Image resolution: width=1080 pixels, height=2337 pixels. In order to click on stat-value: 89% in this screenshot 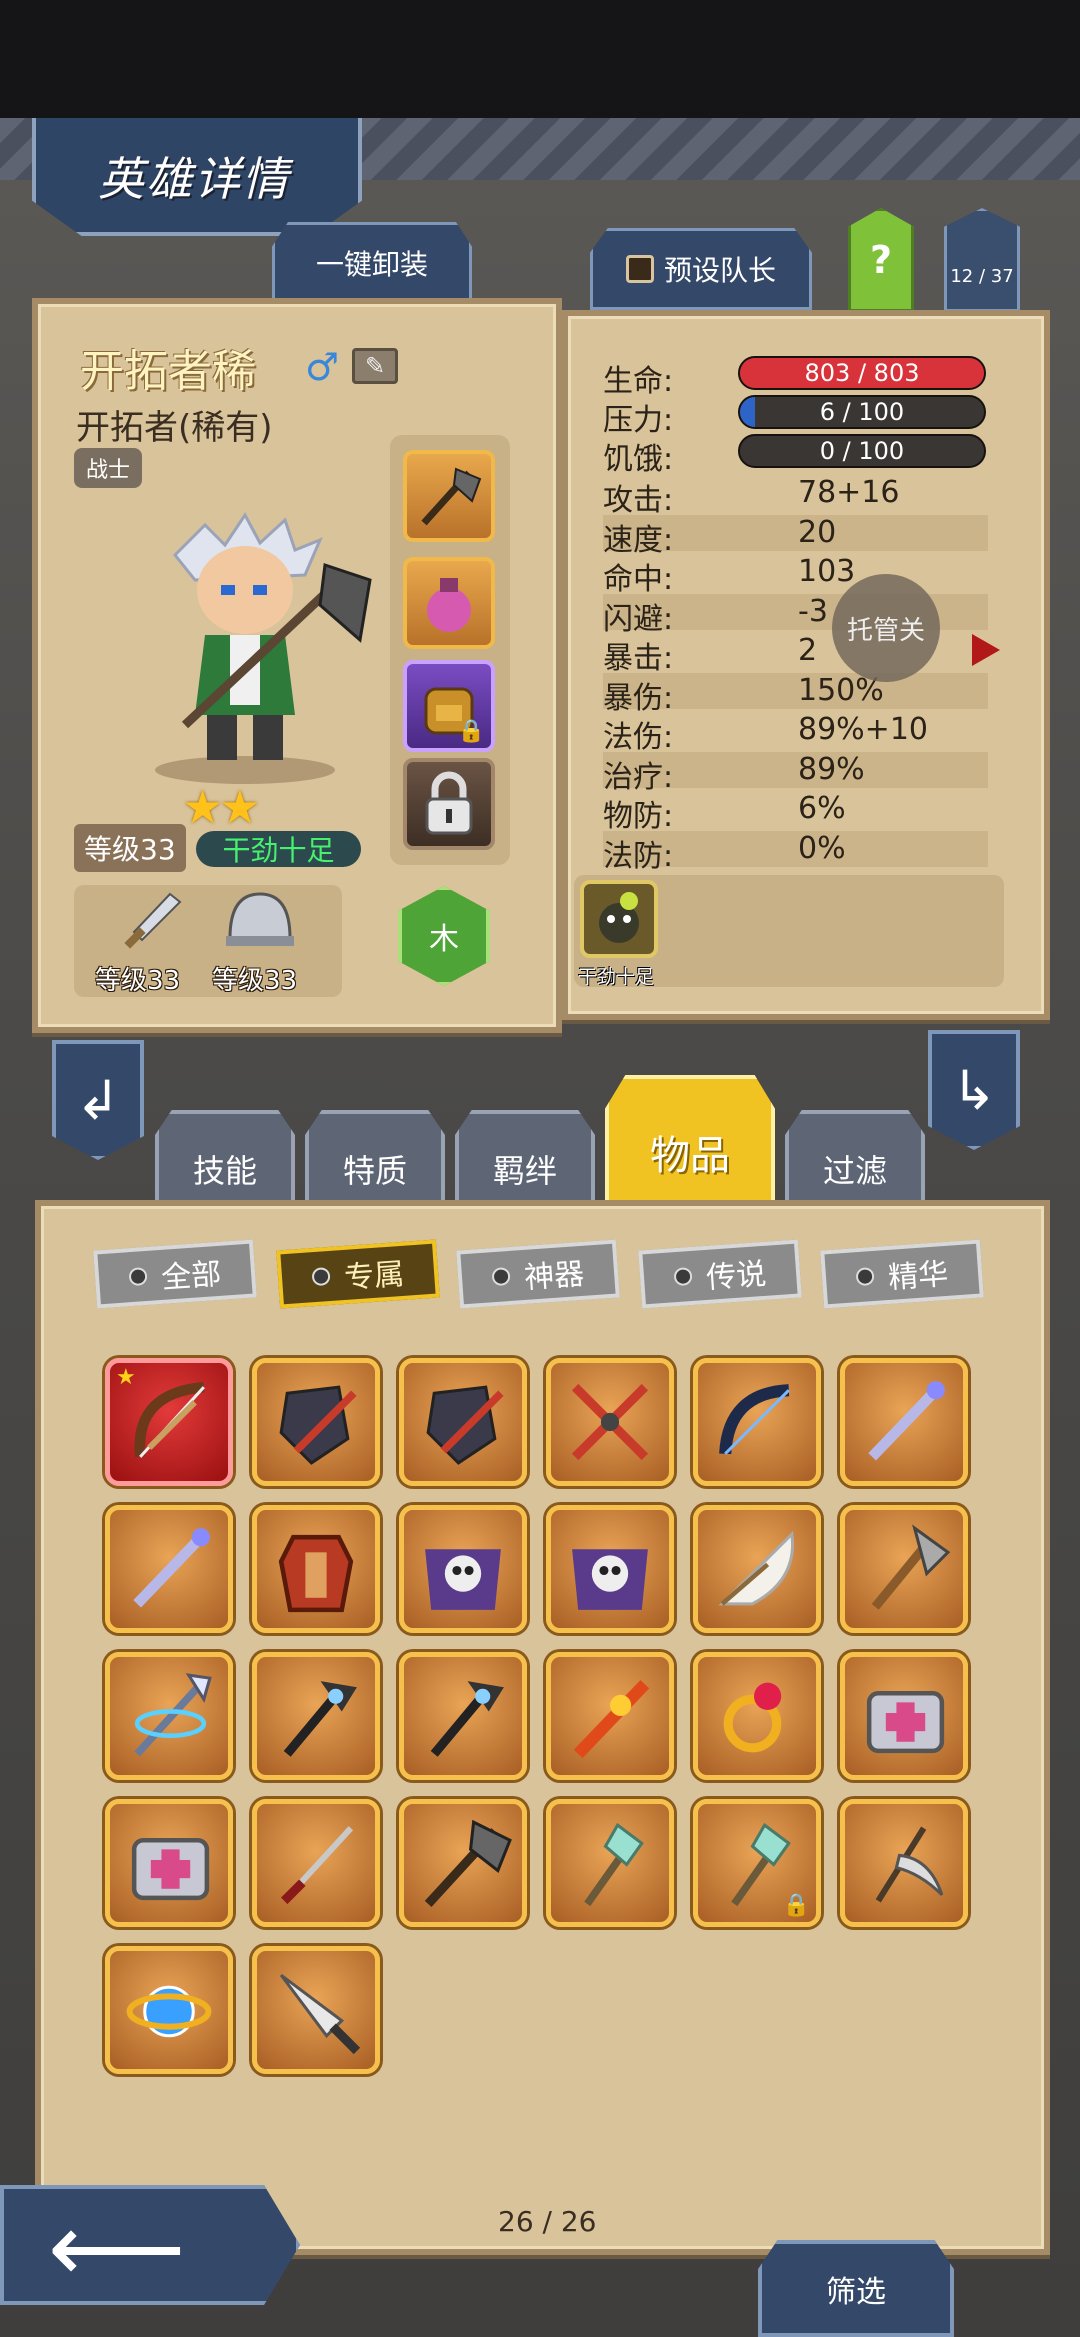, I will do `click(831, 769)`.